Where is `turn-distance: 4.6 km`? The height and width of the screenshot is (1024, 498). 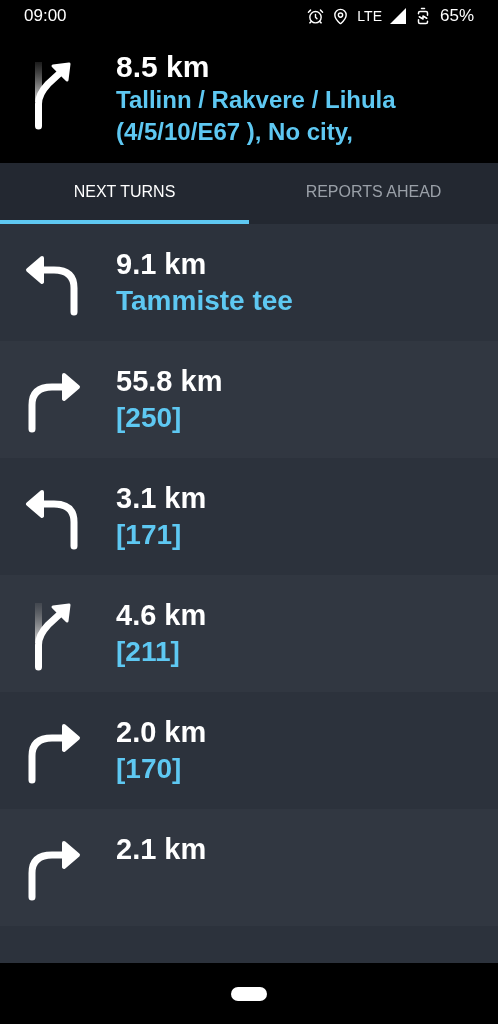 turn-distance: 4.6 km is located at coordinates (161, 615).